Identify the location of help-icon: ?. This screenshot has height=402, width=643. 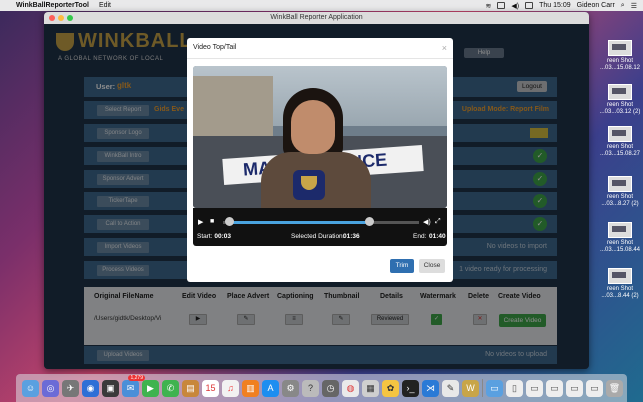
(310, 388).